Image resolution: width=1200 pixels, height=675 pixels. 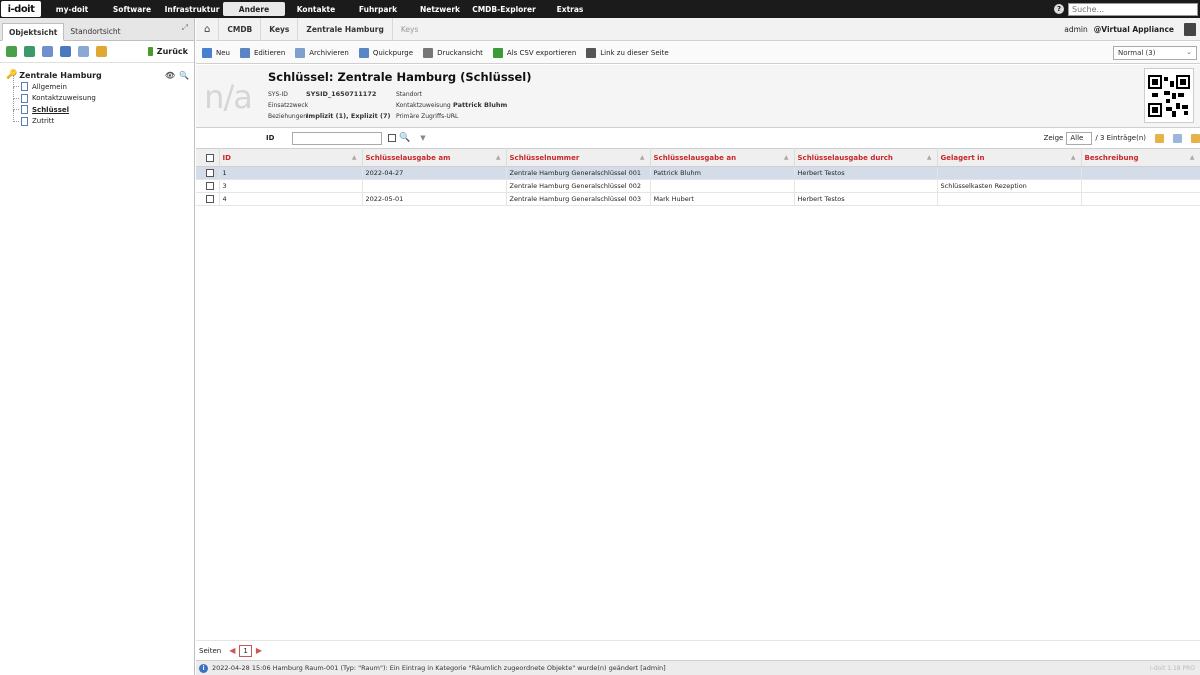 I want to click on tree-root-label: Zentrale Hamburg, so click(x=60, y=75).